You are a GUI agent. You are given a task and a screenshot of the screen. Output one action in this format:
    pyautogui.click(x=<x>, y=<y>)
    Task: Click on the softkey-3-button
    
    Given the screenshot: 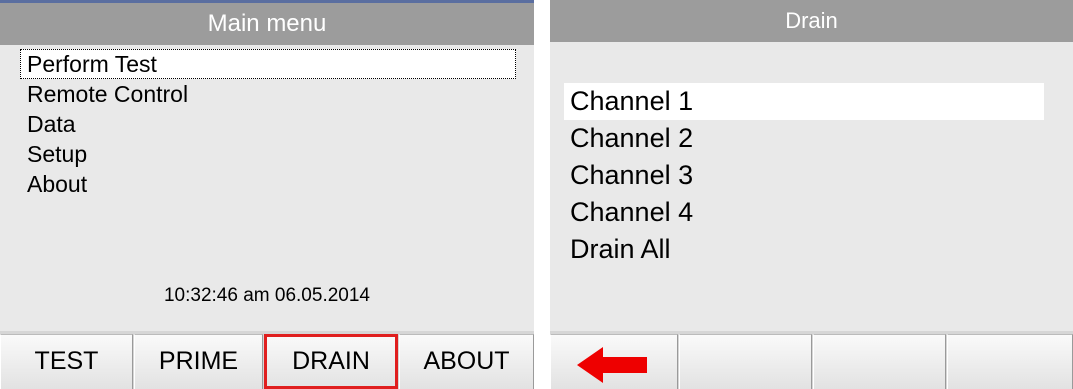 What is the action you would take?
    pyautogui.click(x=879, y=361)
    